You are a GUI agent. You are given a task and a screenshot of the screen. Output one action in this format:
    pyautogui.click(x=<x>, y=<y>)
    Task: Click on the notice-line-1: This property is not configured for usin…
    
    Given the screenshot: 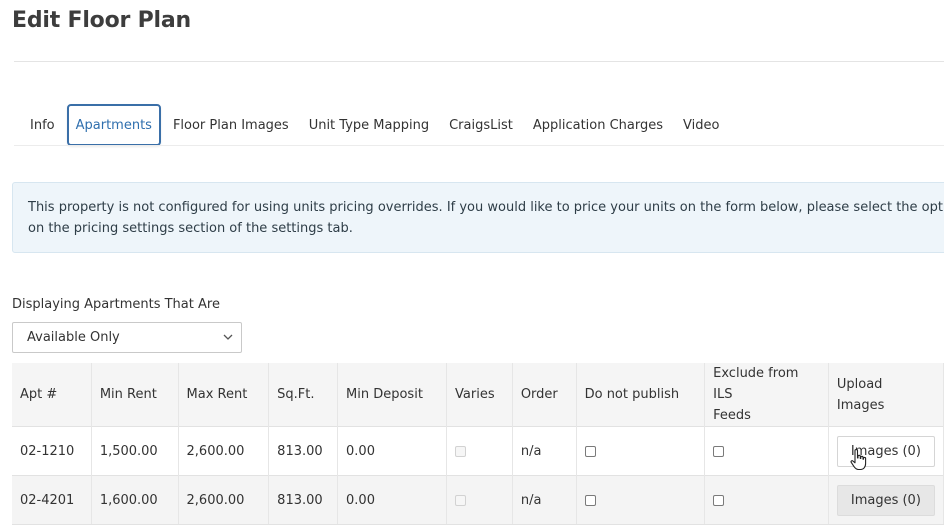 What is the action you would take?
    pyautogui.click(x=486, y=207)
    